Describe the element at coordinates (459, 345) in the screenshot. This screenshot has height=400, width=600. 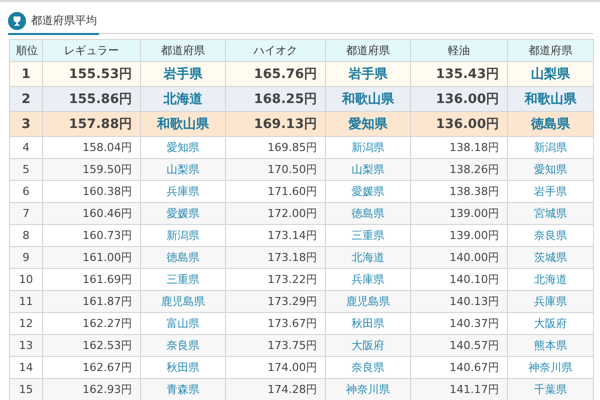
I see `price-cell: 140.57円` at that location.